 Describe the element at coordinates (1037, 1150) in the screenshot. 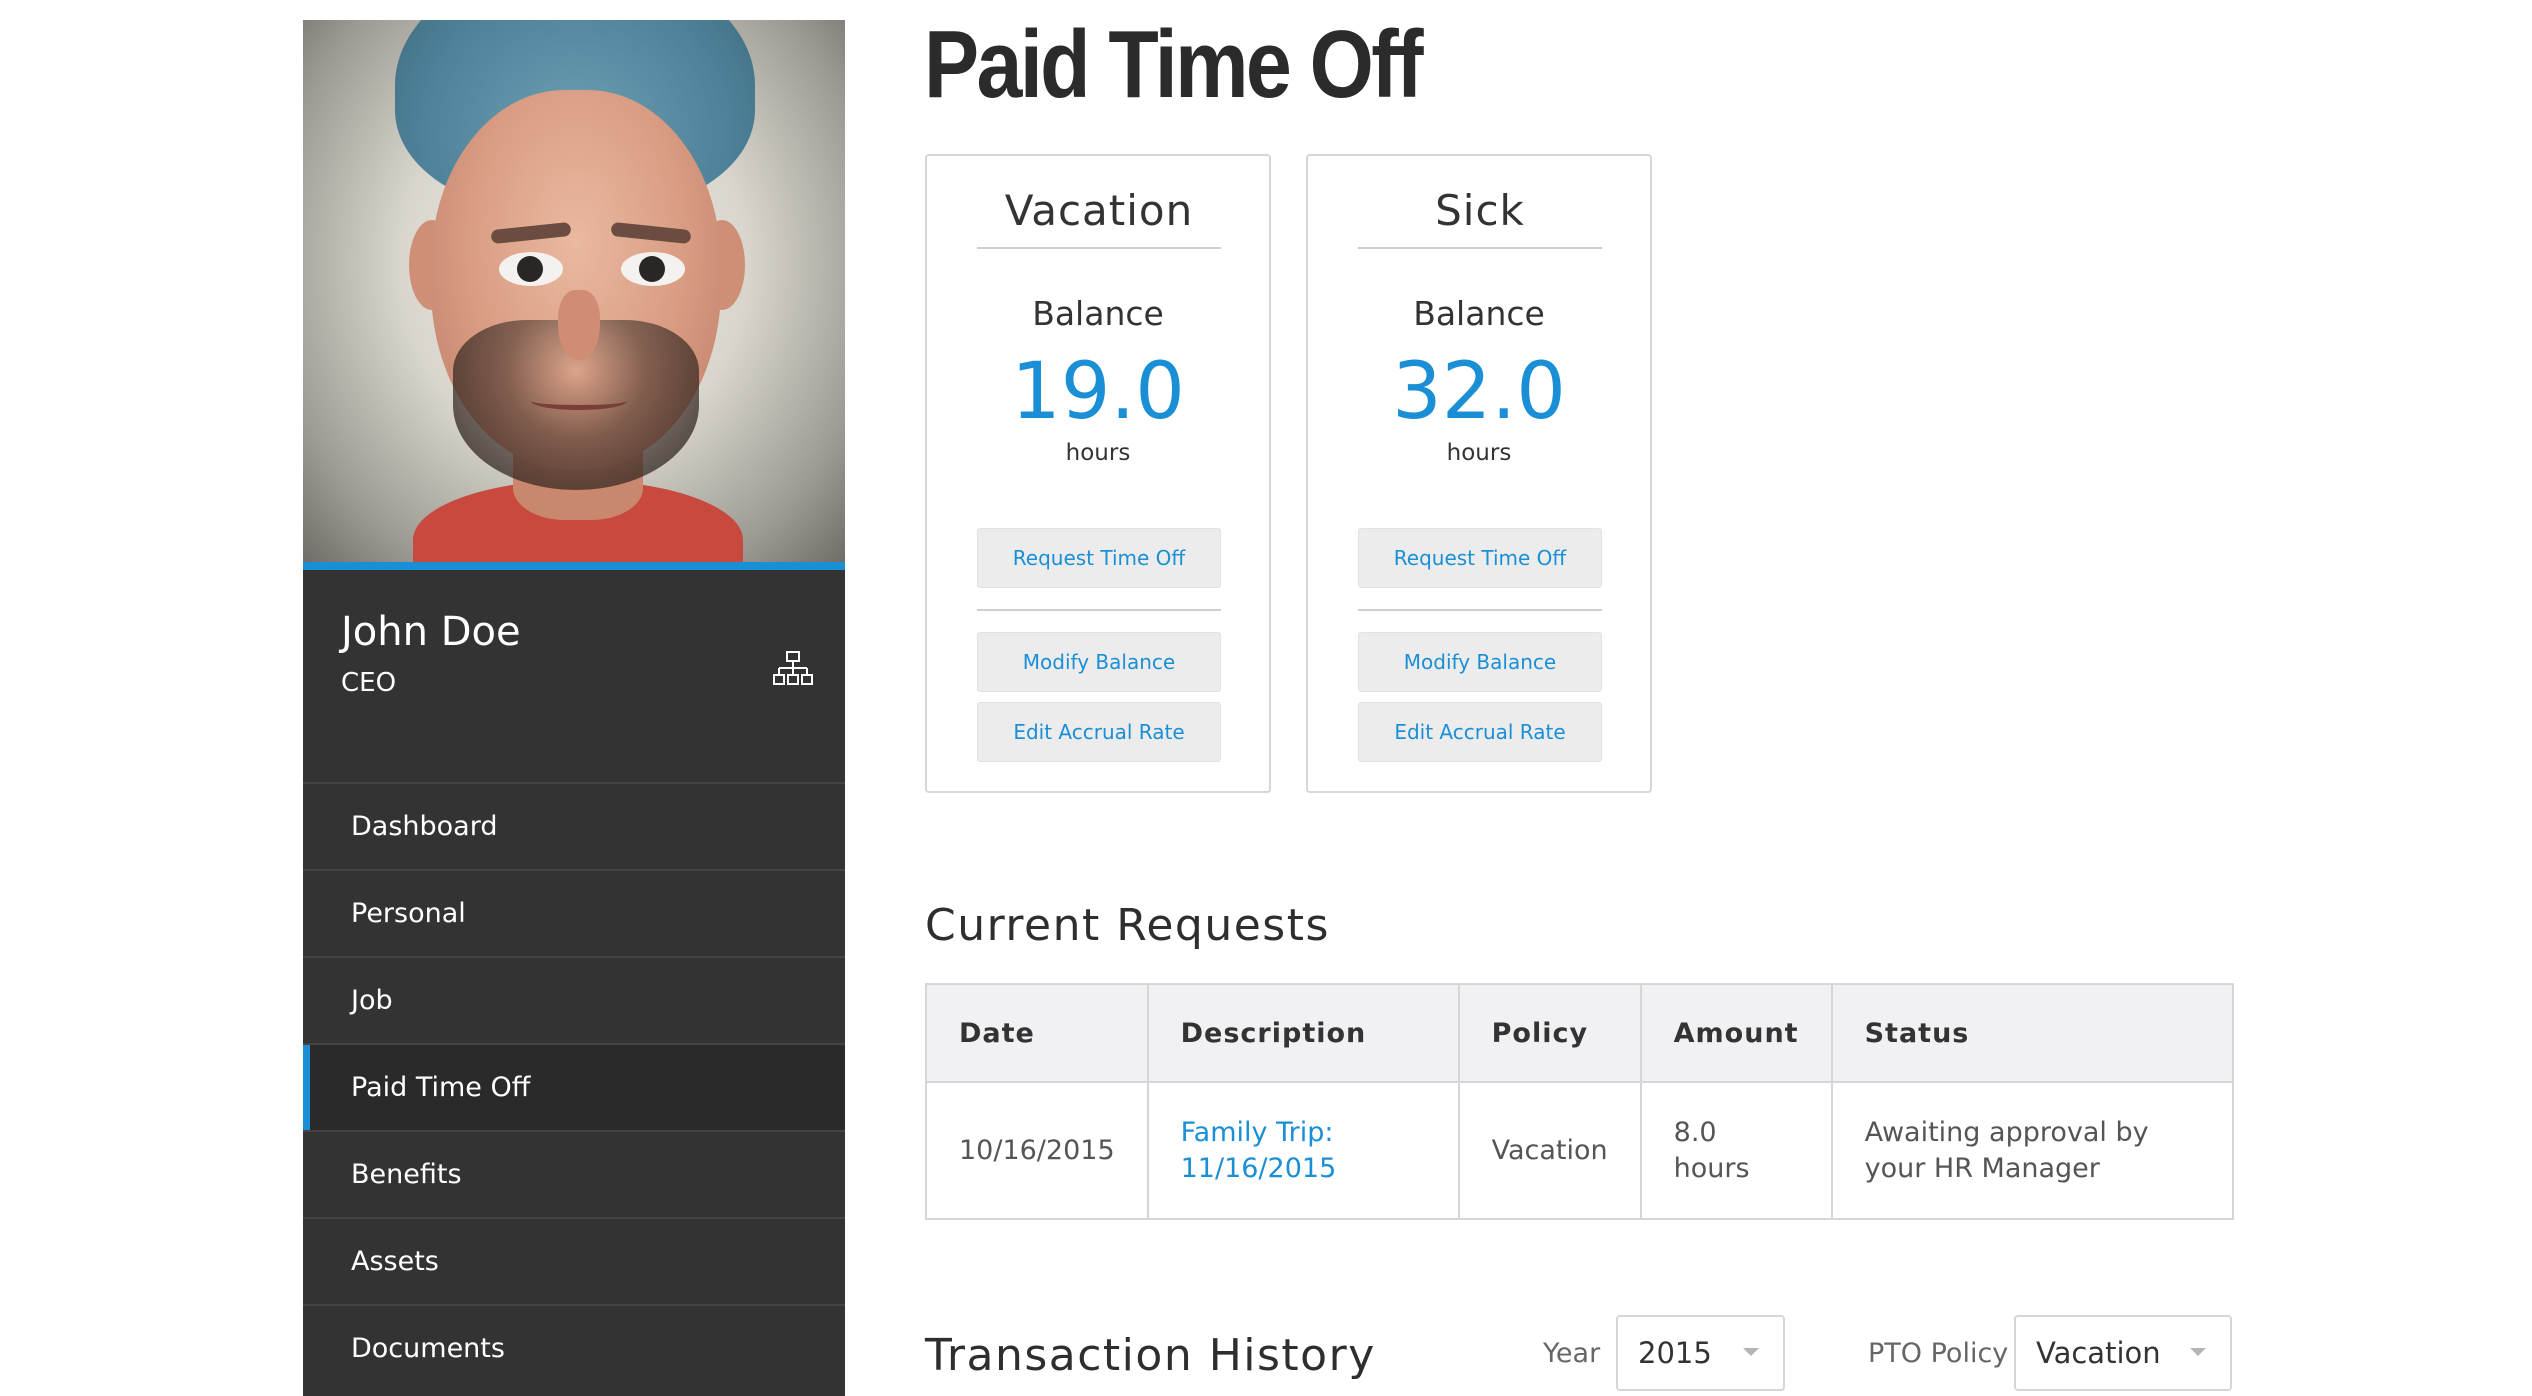

I see `cell-date: 10/16/2015` at that location.